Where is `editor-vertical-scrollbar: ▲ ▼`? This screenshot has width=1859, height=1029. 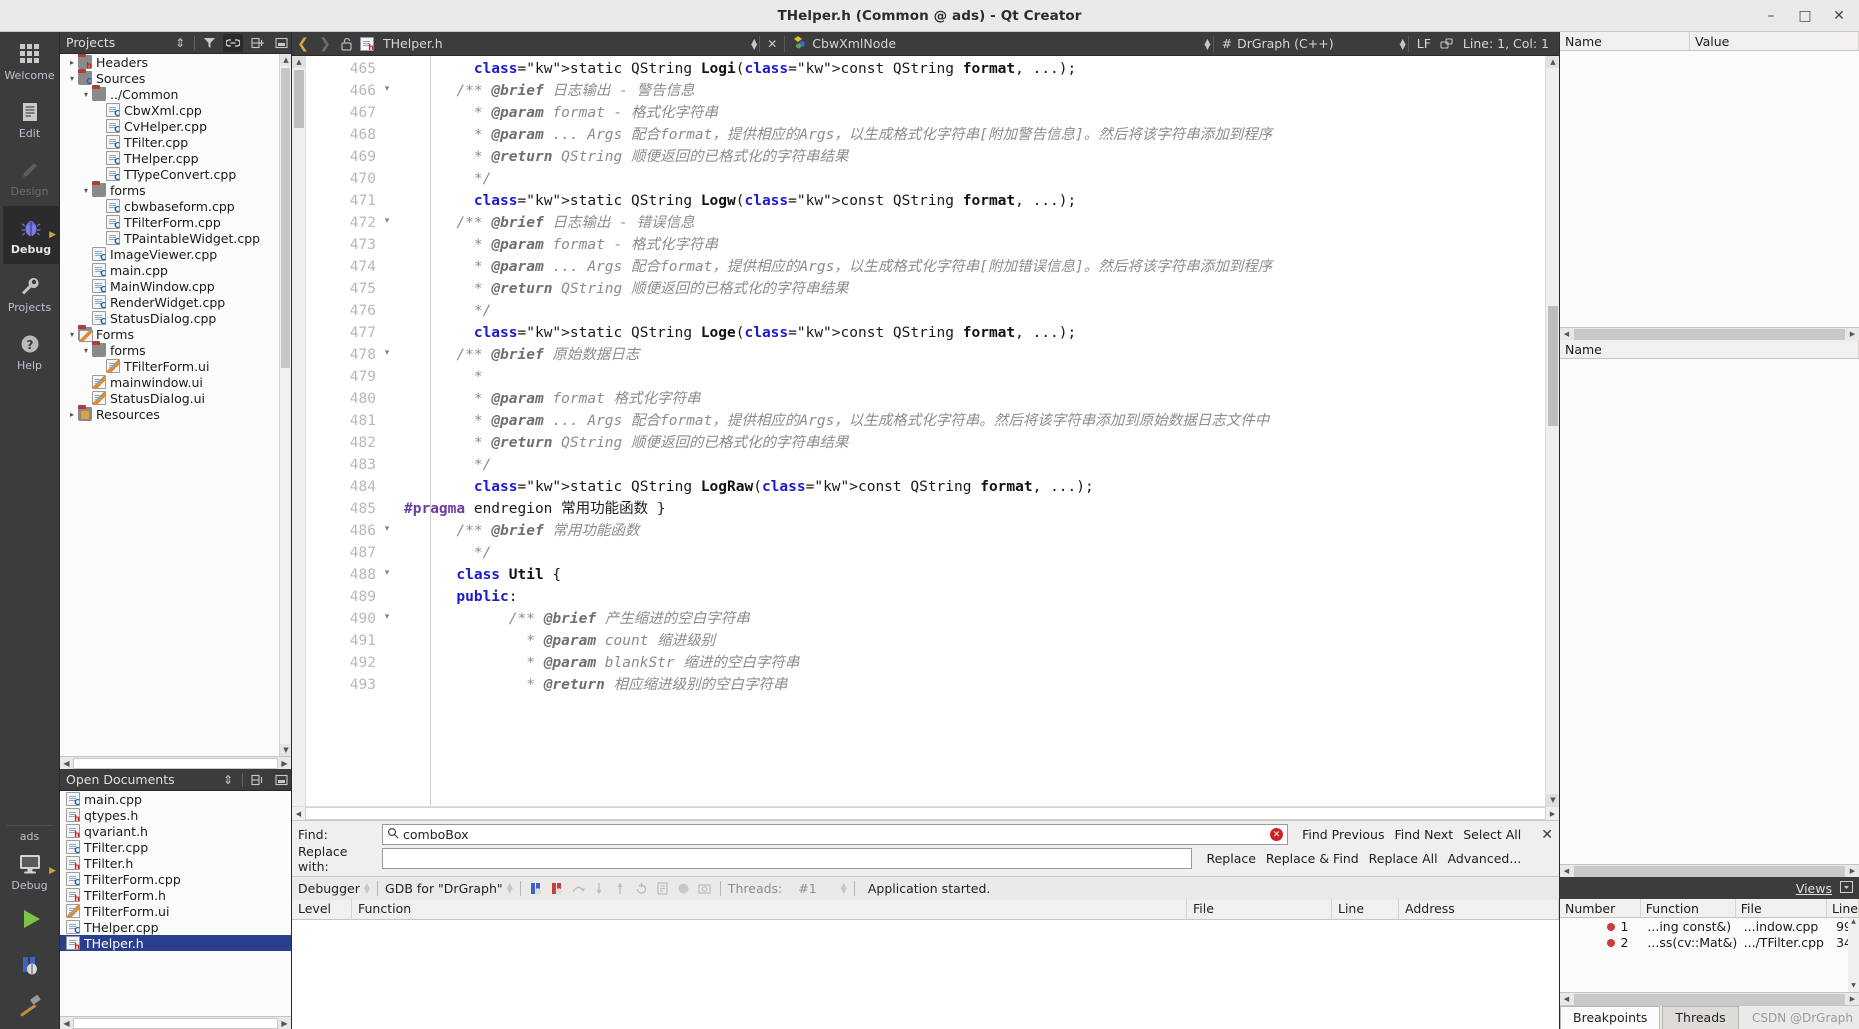 editor-vertical-scrollbar: ▲ ▼ is located at coordinates (1552, 431).